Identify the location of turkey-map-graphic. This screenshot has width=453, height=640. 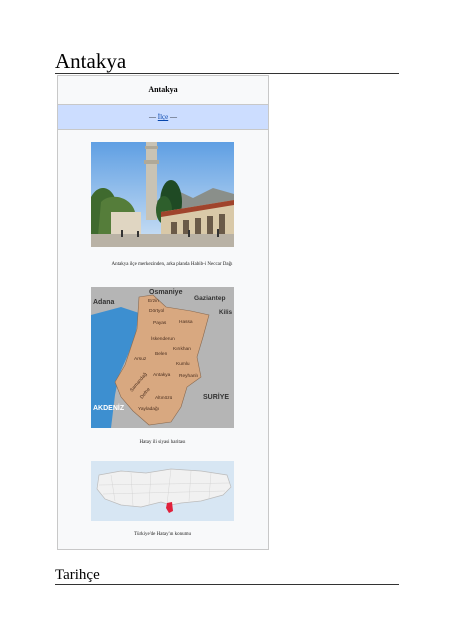
(162, 491).